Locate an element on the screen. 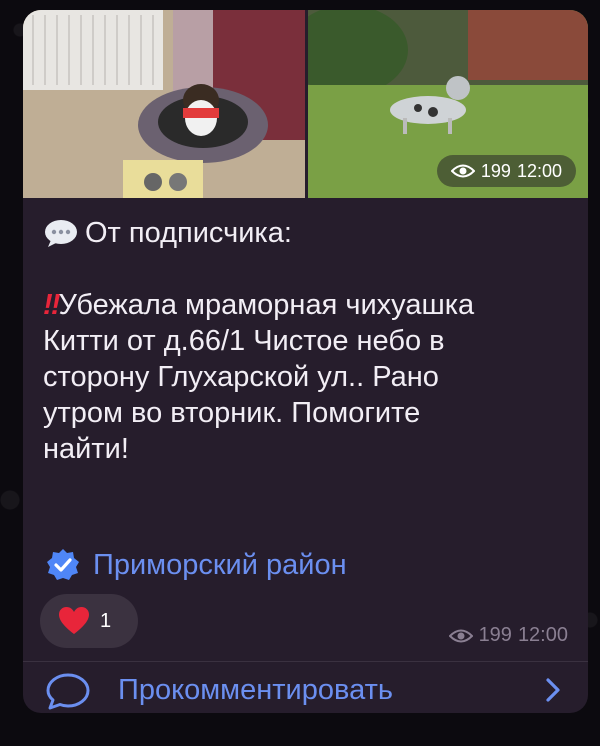  message-header-text: От подписчика: is located at coordinates (188, 233).